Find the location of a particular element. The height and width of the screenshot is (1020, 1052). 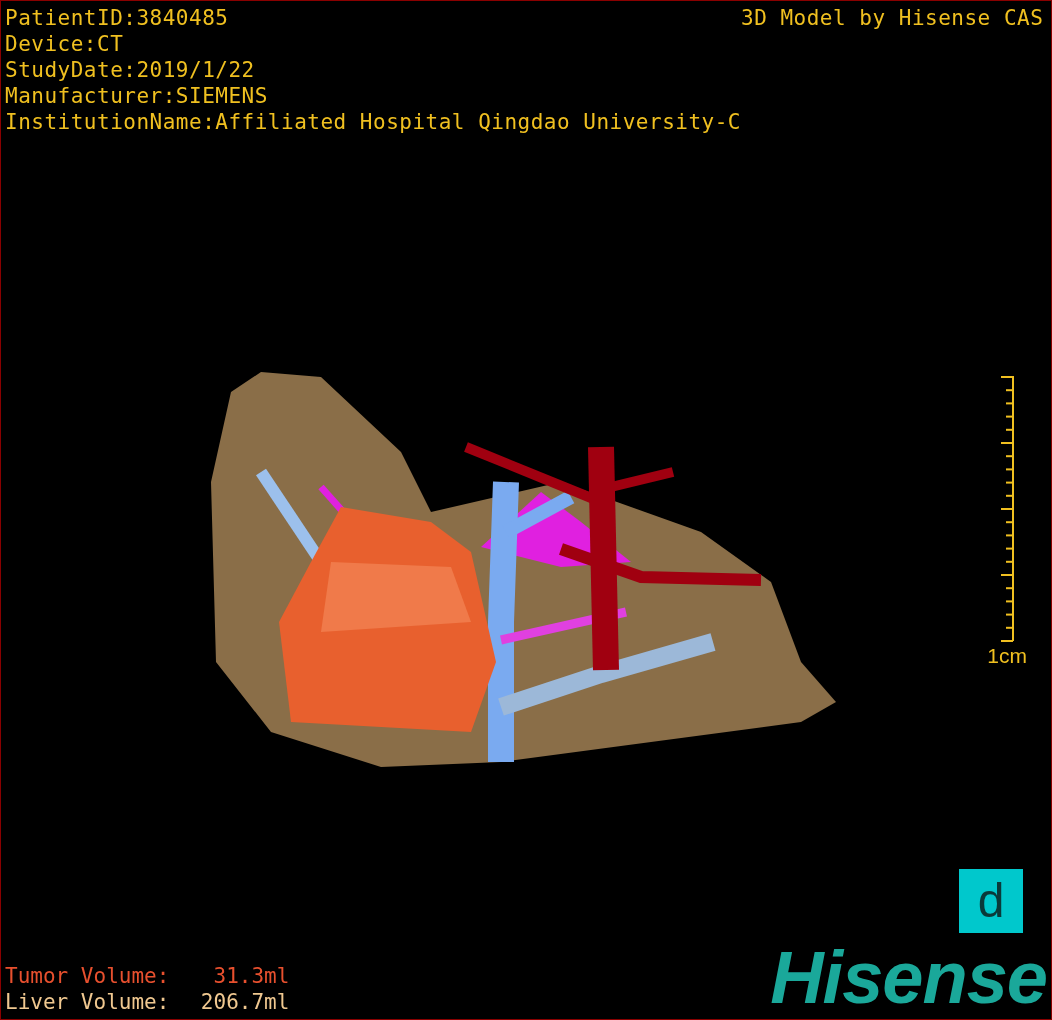

info-text: Device:CT is located at coordinates (65, 44).